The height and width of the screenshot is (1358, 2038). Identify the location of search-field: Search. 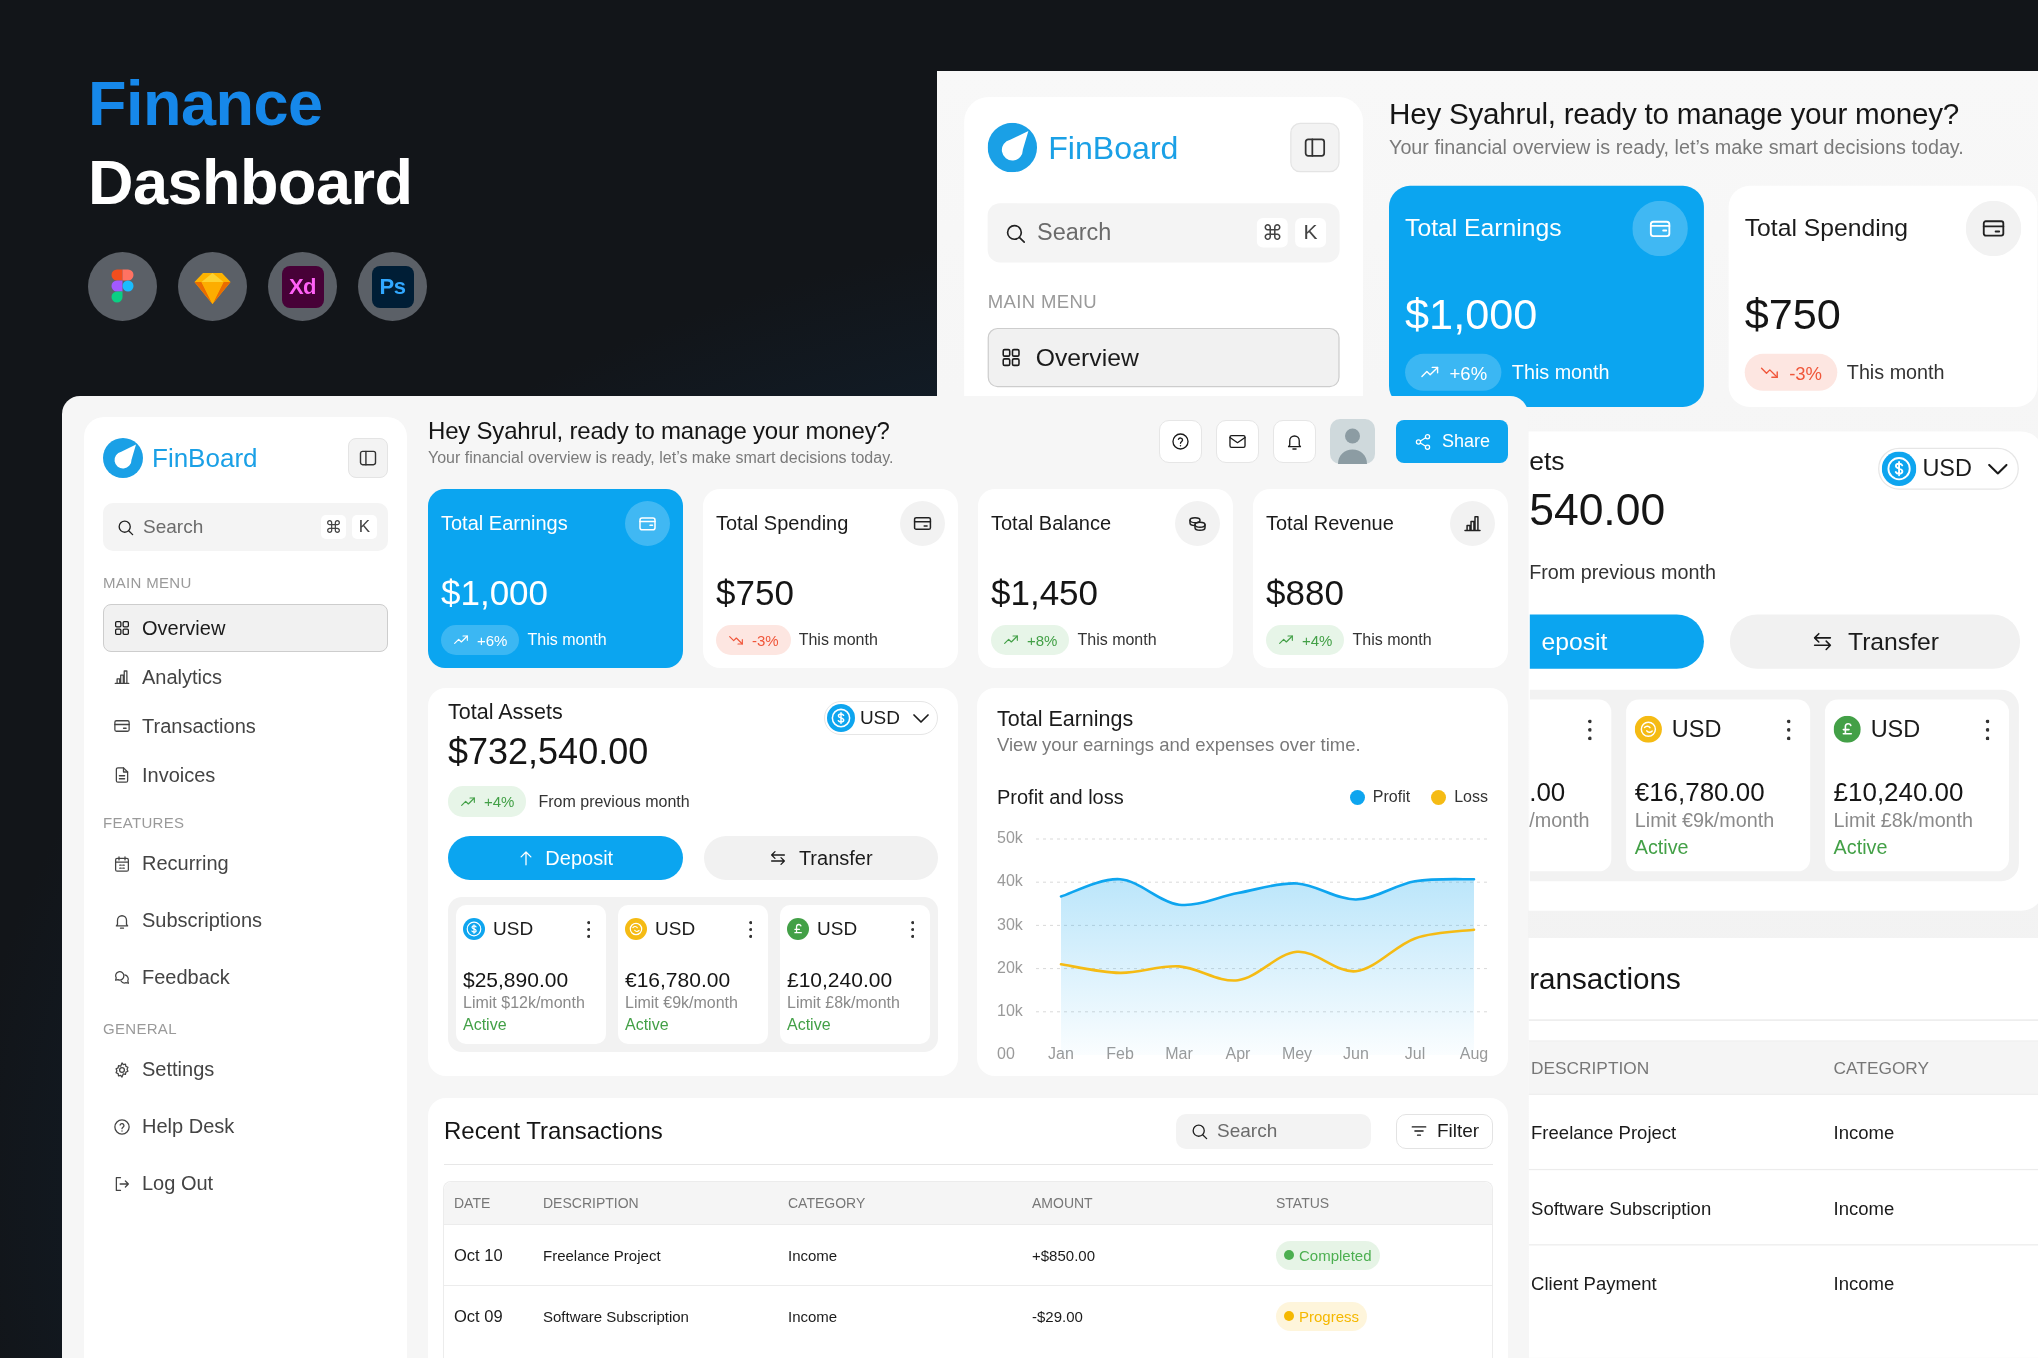
(1273, 1131).